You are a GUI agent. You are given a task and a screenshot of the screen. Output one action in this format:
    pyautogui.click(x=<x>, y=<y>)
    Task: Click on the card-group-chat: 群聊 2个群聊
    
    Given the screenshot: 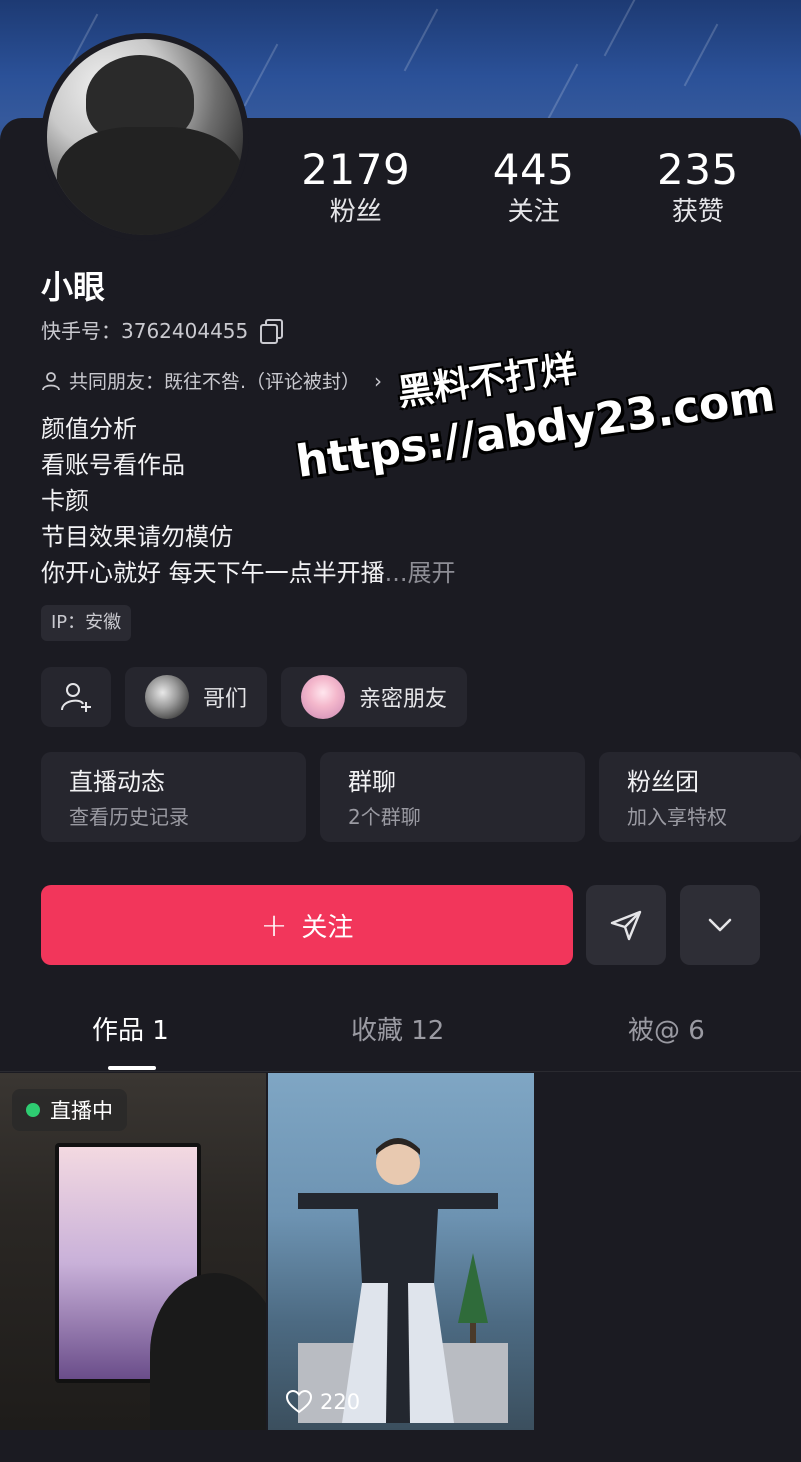 What is the action you would take?
    pyautogui.click(x=452, y=797)
    